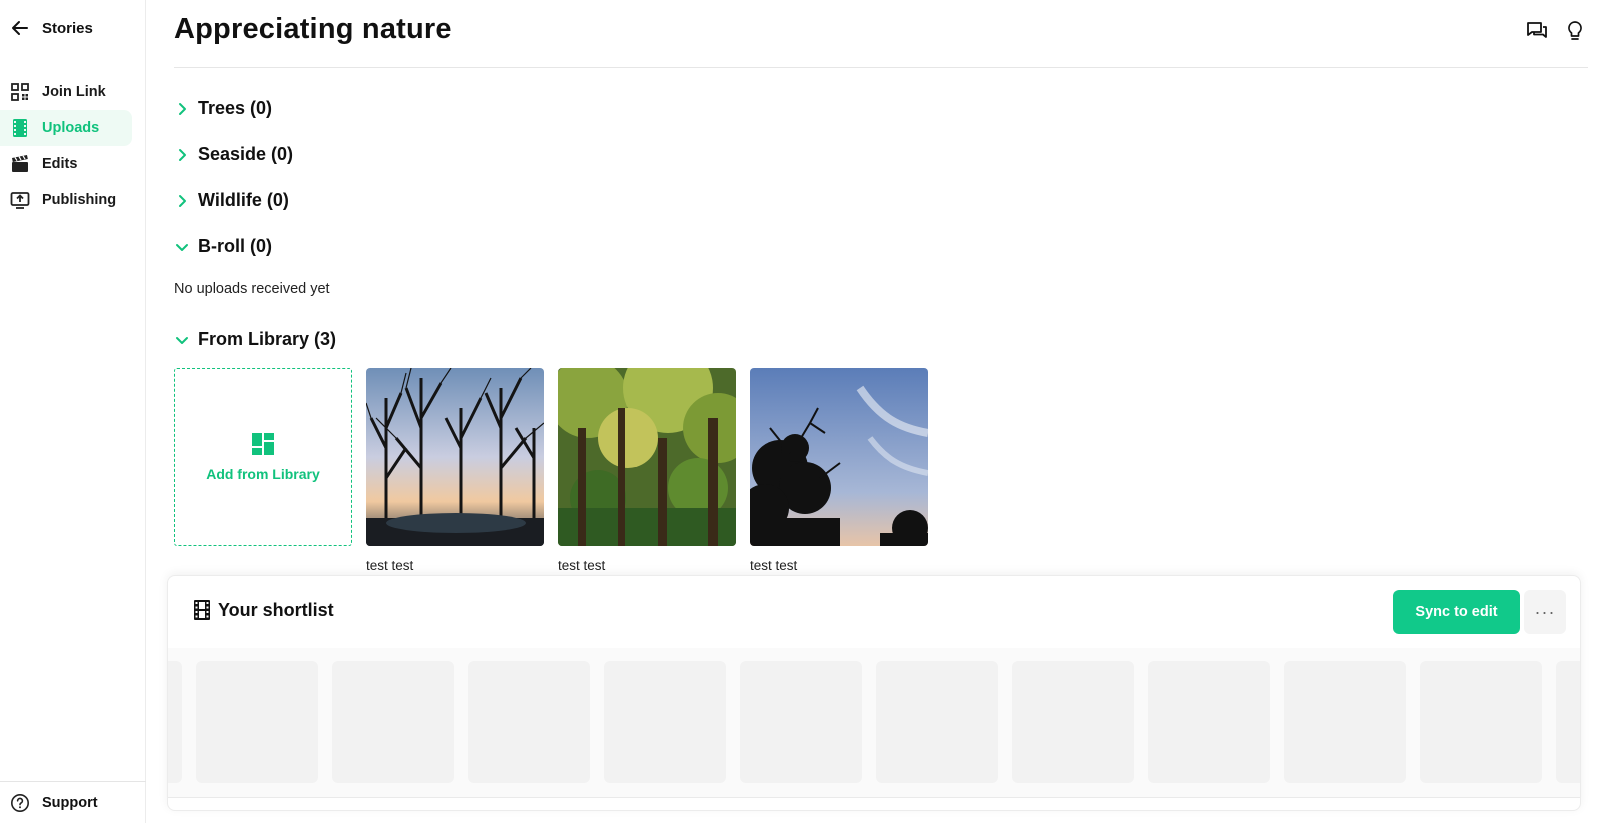 This screenshot has height=823, width=1600. What do you see at coordinates (1545, 612) in the screenshot?
I see `more-options-button: ···` at bounding box center [1545, 612].